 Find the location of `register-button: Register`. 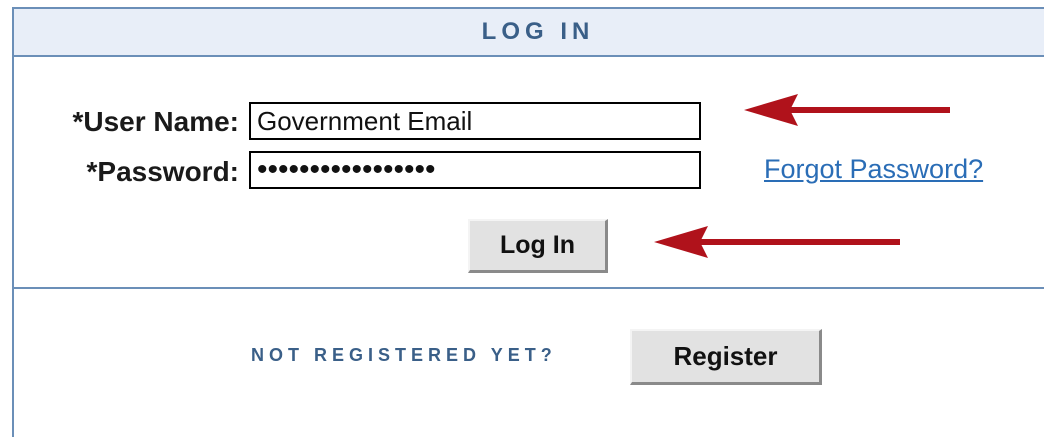

register-button: Register is located at coordinates (726, 357).